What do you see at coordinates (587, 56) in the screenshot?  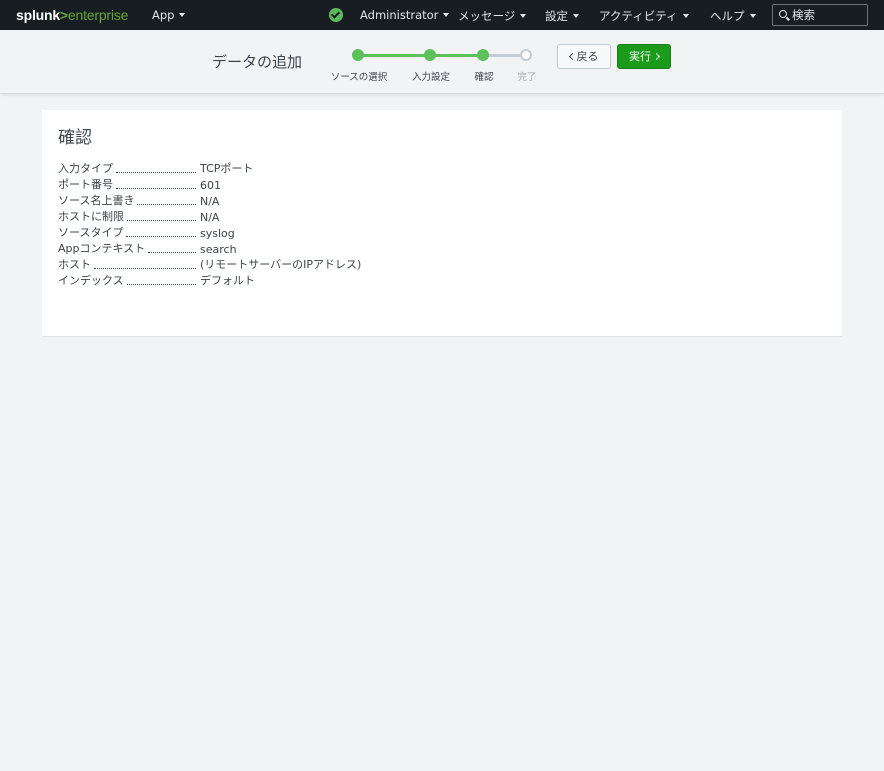 I see `back-button-label: 戻る` at bounding box center [587, 56].